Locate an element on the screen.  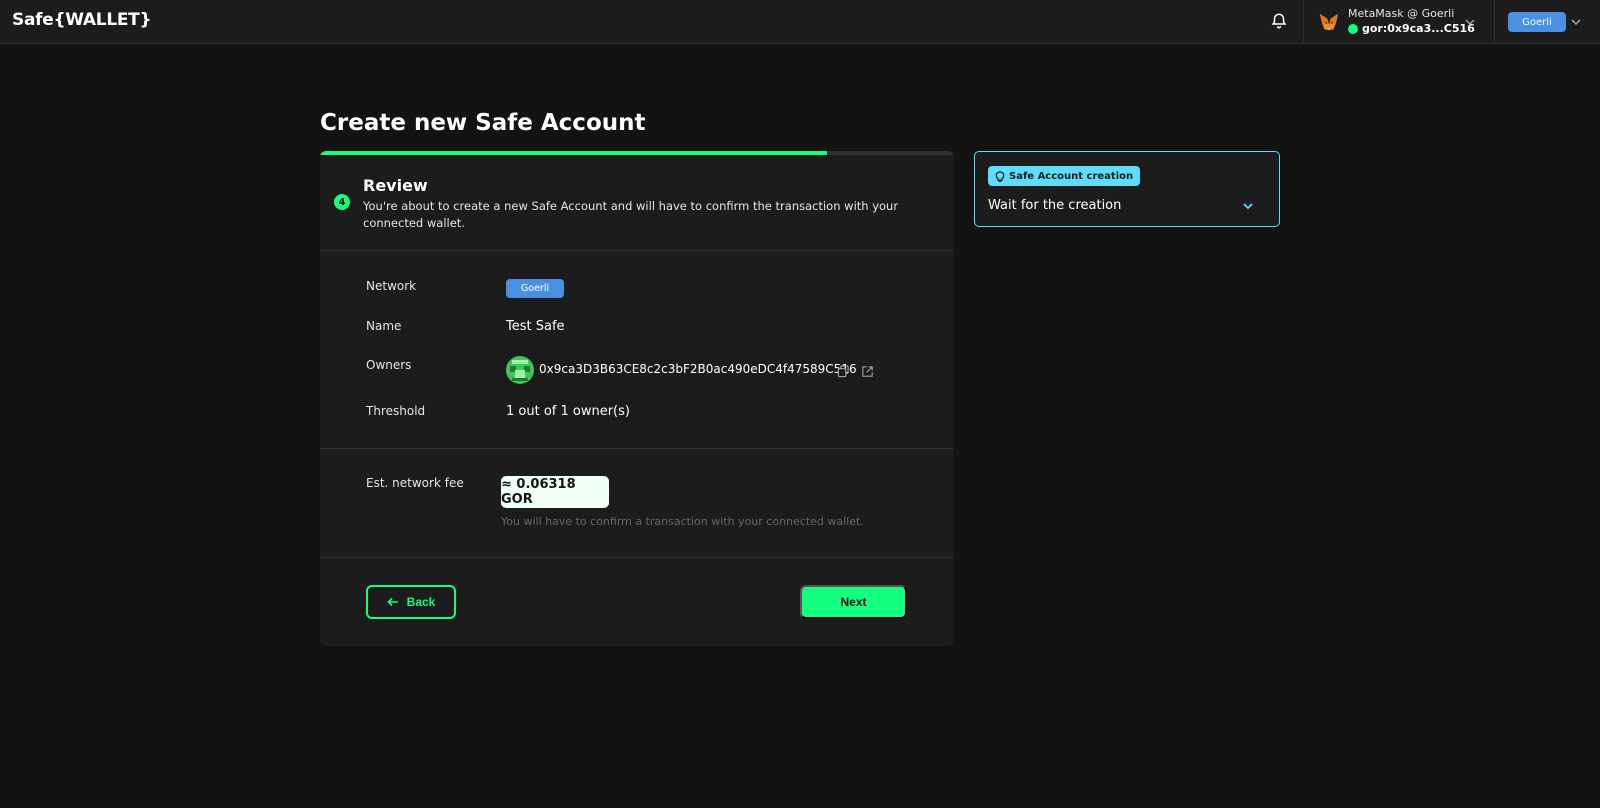
next-button-label: Next is located at coordinates (853, 602).